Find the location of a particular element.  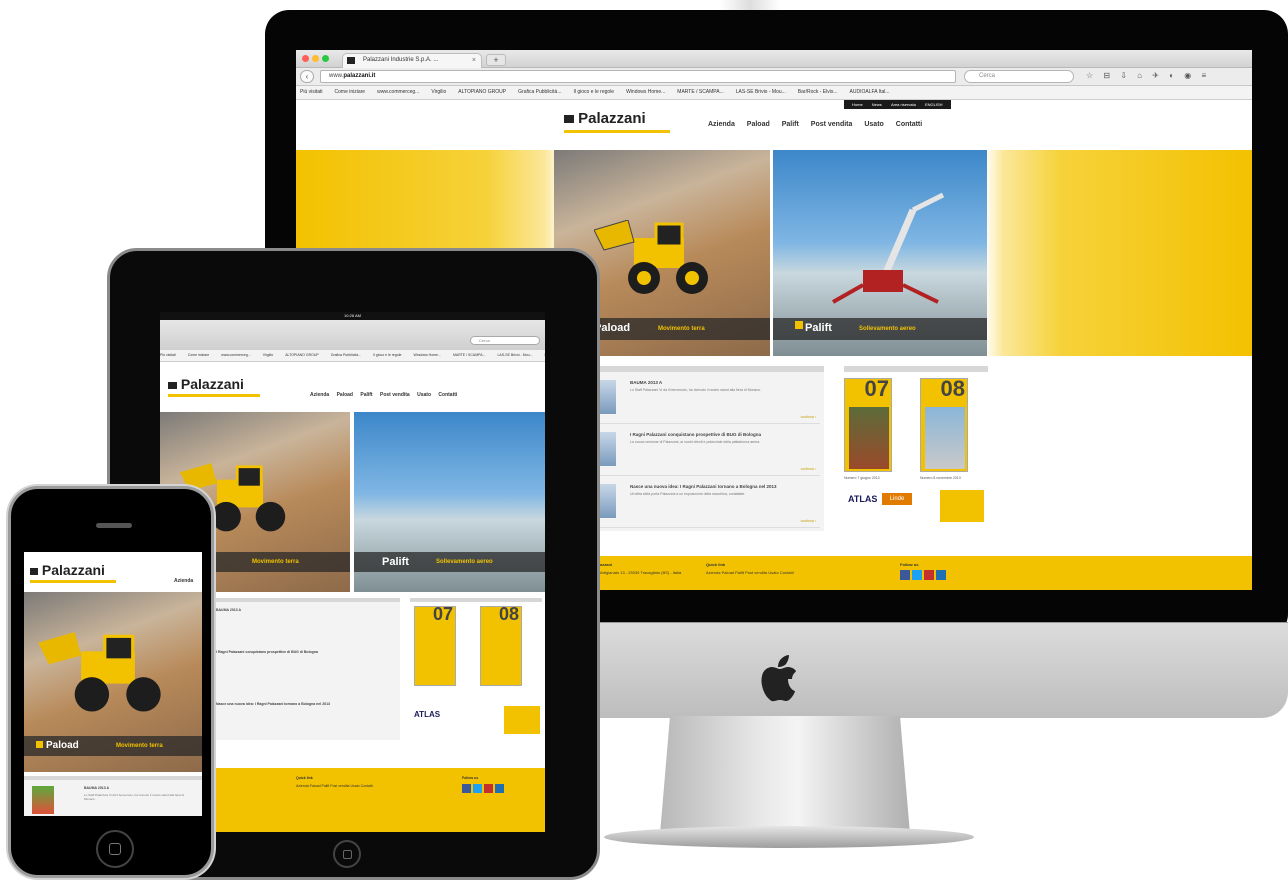

magazine-cover: 07 is located at coordinates (868, 425).